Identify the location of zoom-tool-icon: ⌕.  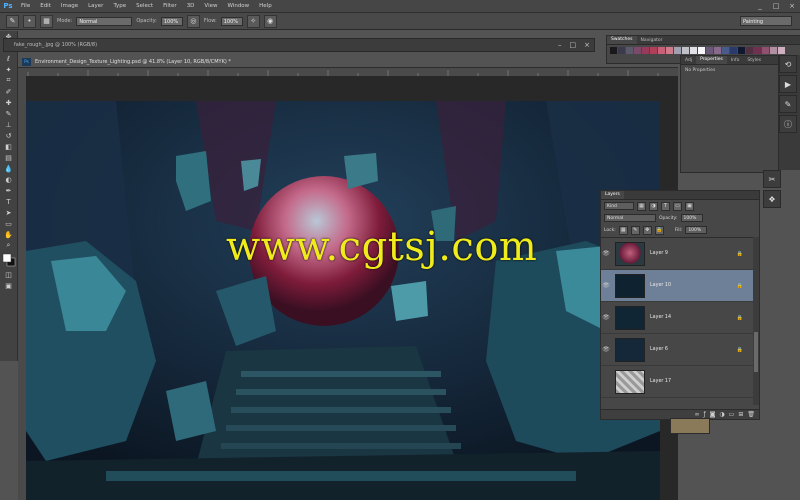
(8, 245).